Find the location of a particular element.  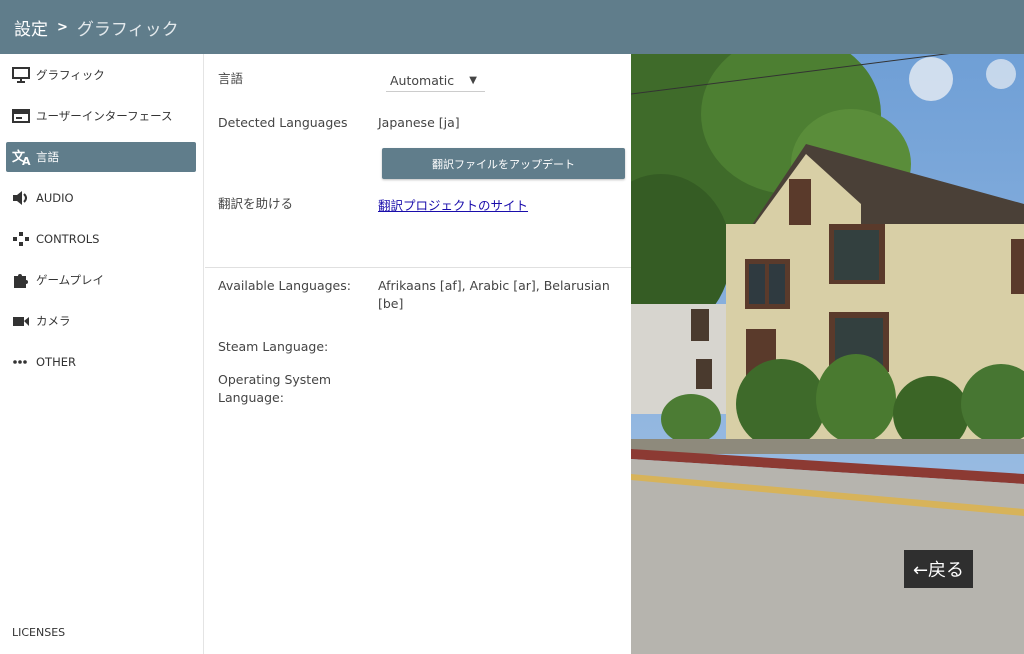

header-bar: 設定 > グラフィック is located at coordinates (512, 27).